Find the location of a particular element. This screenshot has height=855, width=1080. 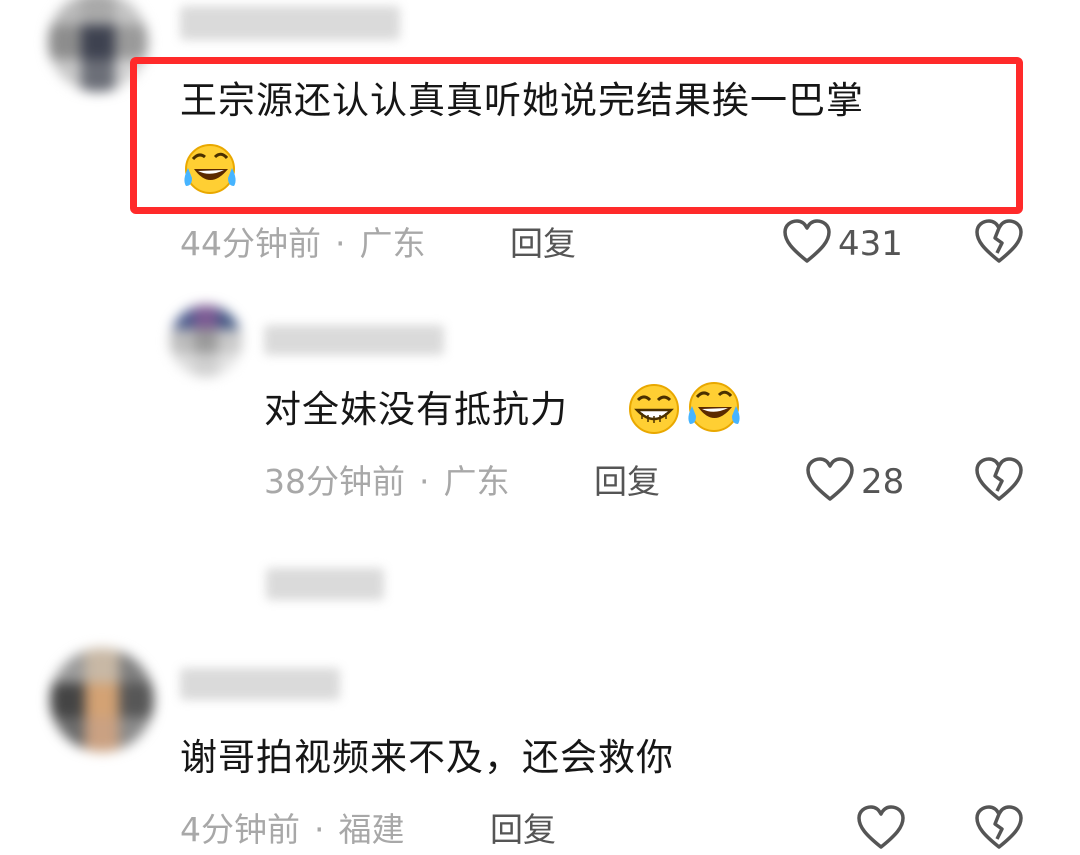

comment-meta: 44分钟前 · 广东 is located at coordinates (303, 244).